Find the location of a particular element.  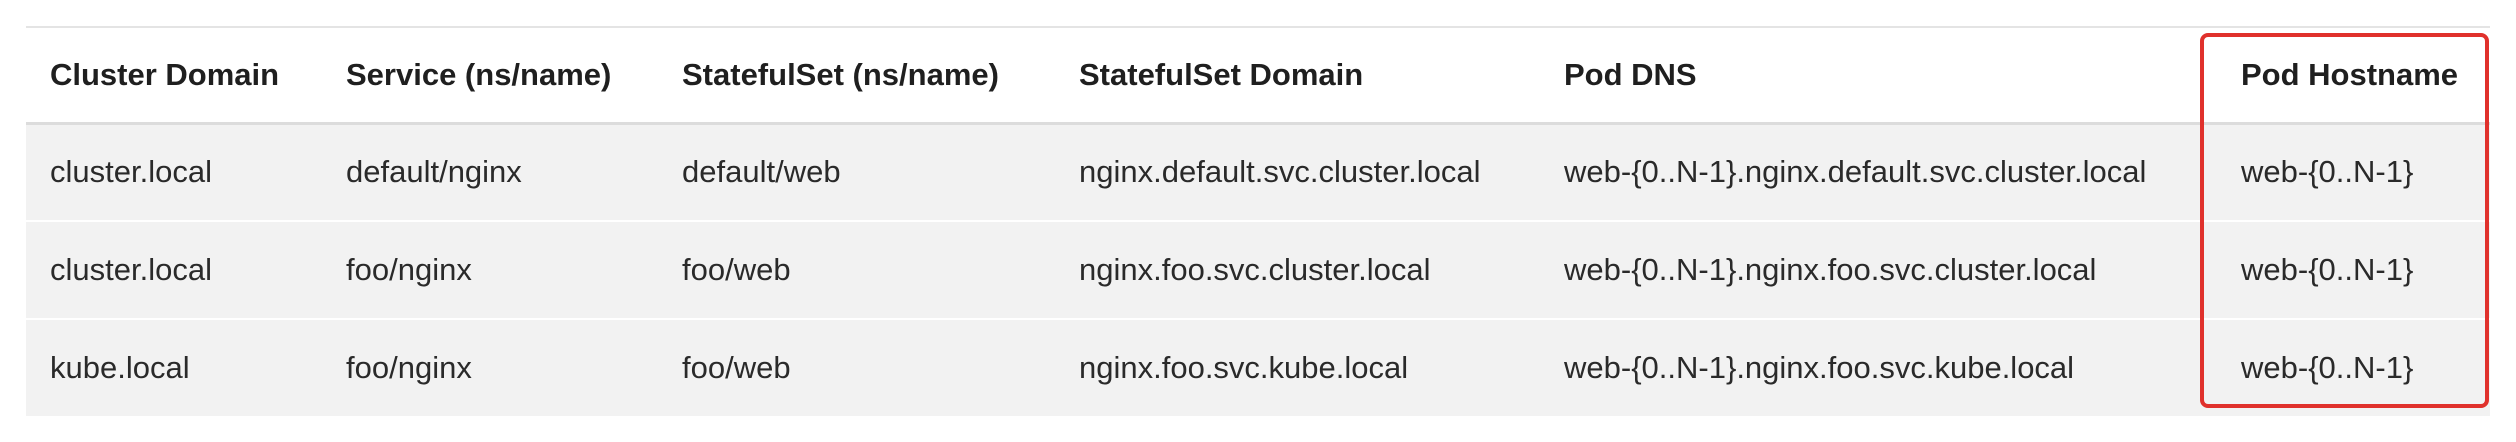

cell-pod-dns: web-{0..N-1}.nginx.foo.svc.kube.local is located at coordinates (1819, 367).